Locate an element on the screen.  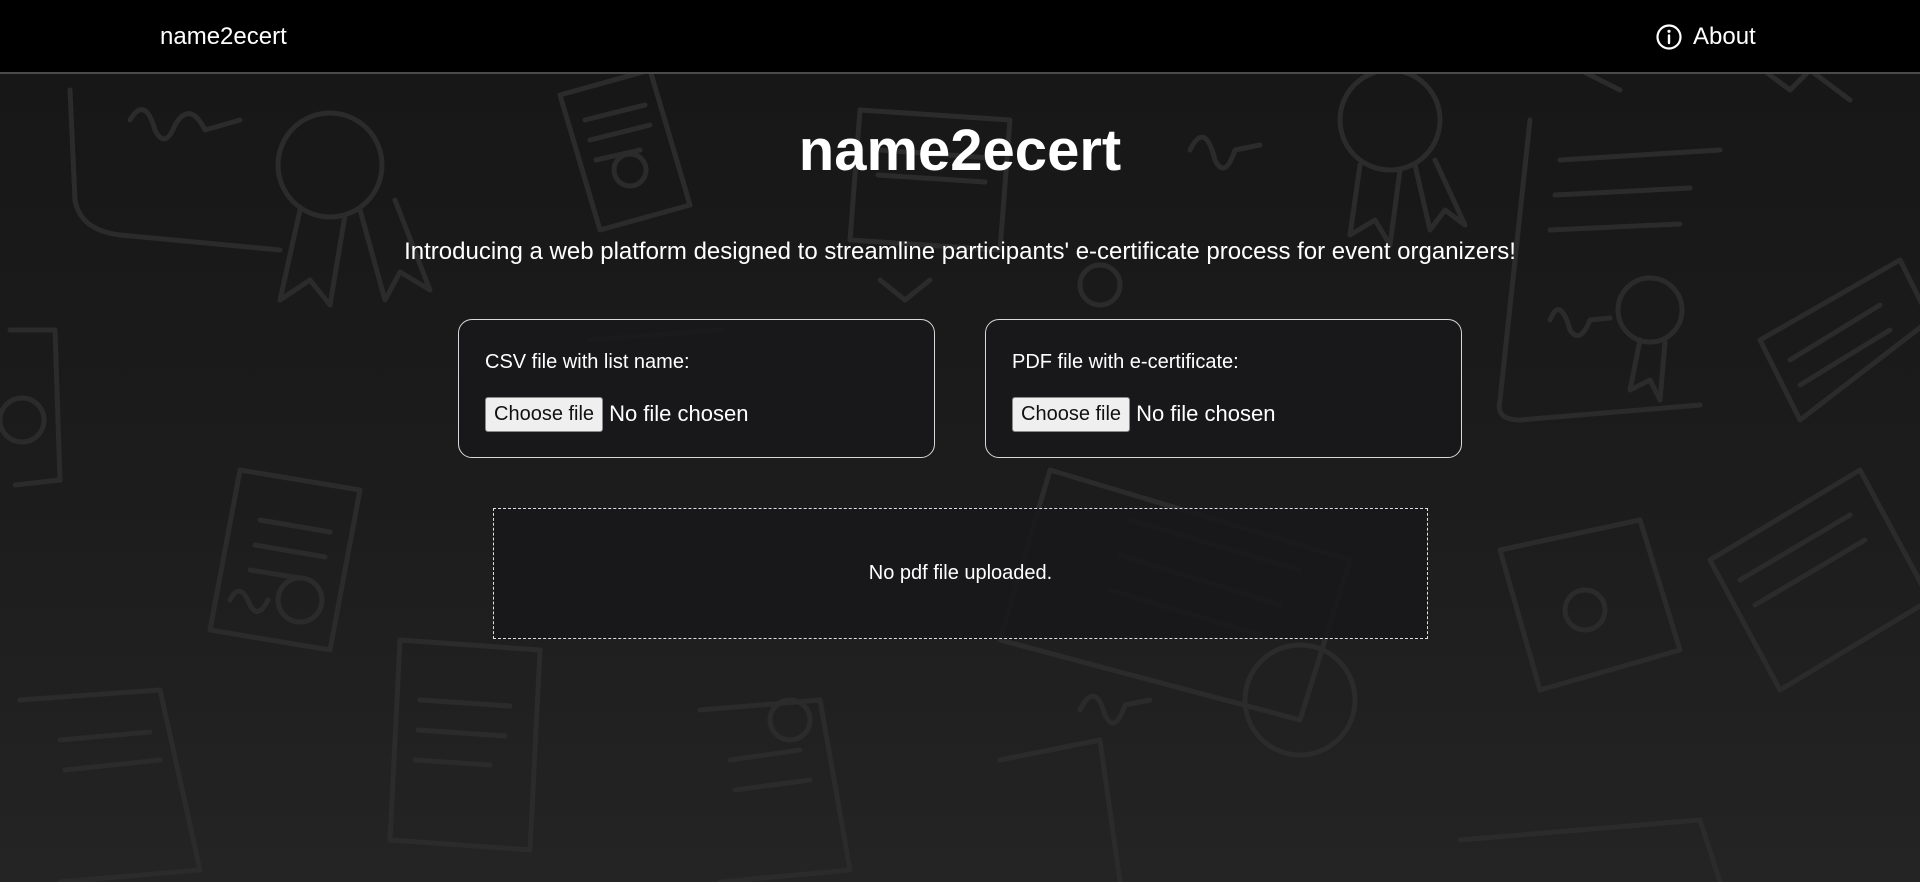
page-title: name2ecert is located at coordinates (960, 150).